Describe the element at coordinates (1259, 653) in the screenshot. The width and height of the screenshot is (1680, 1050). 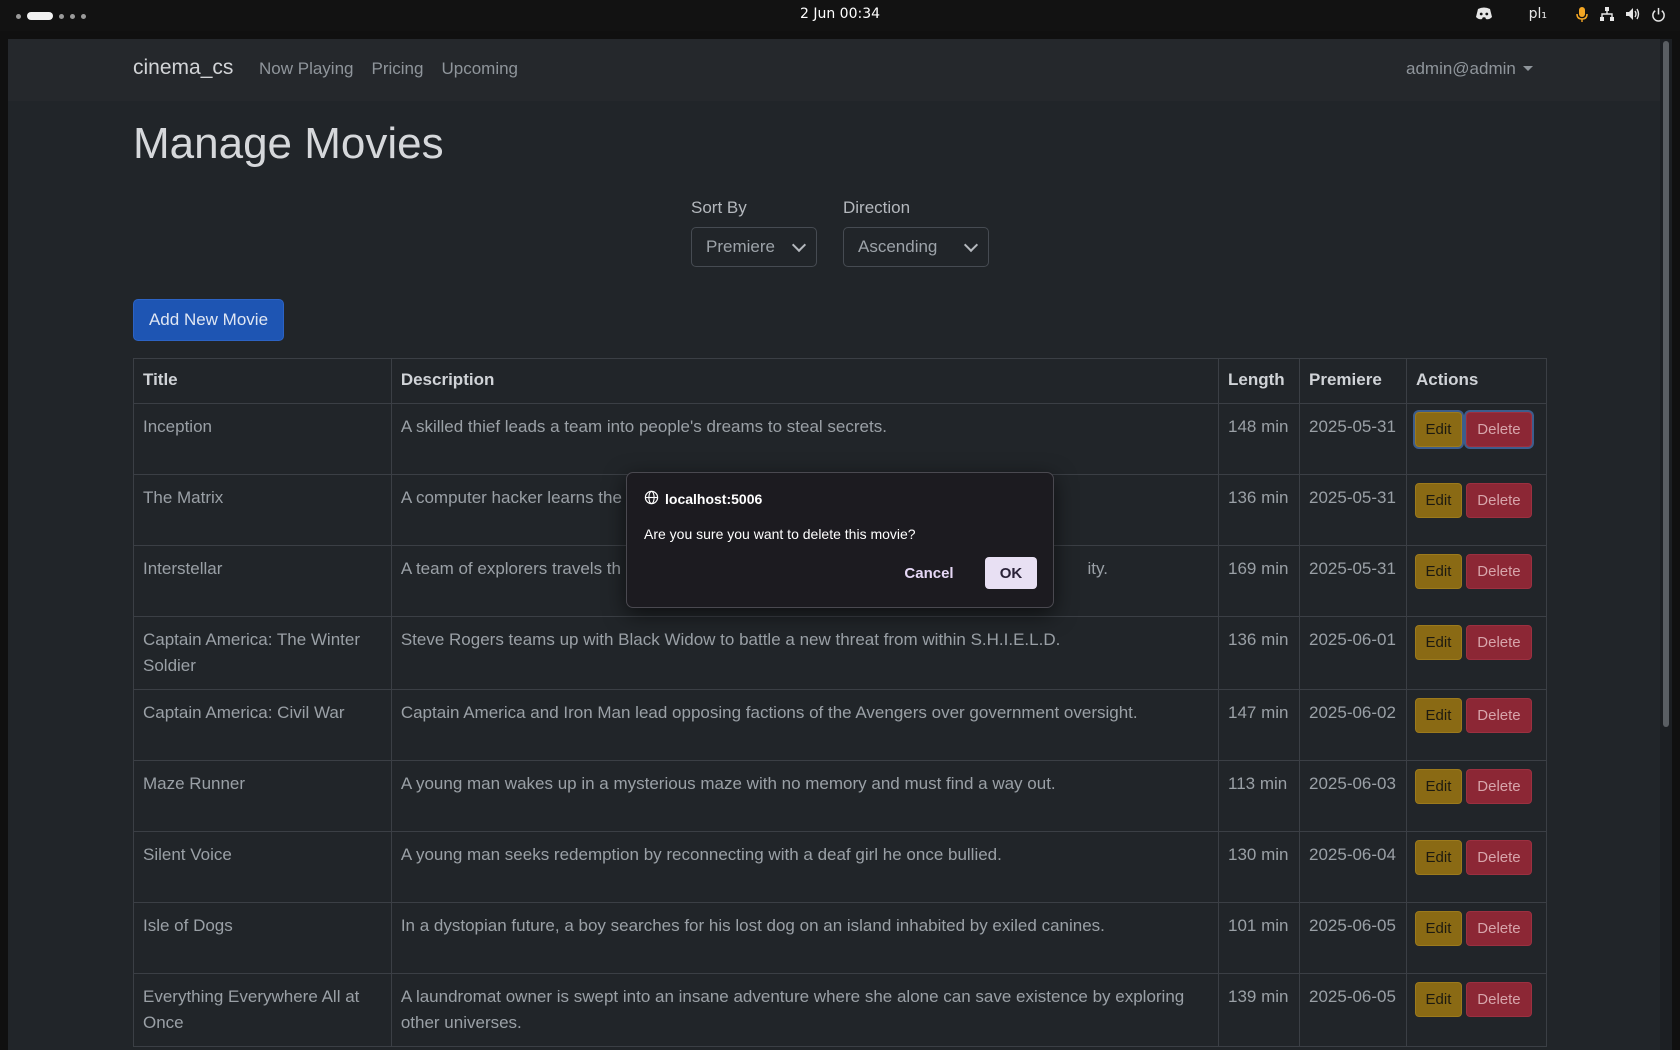
I see `movie-length: 136 min` at that location.